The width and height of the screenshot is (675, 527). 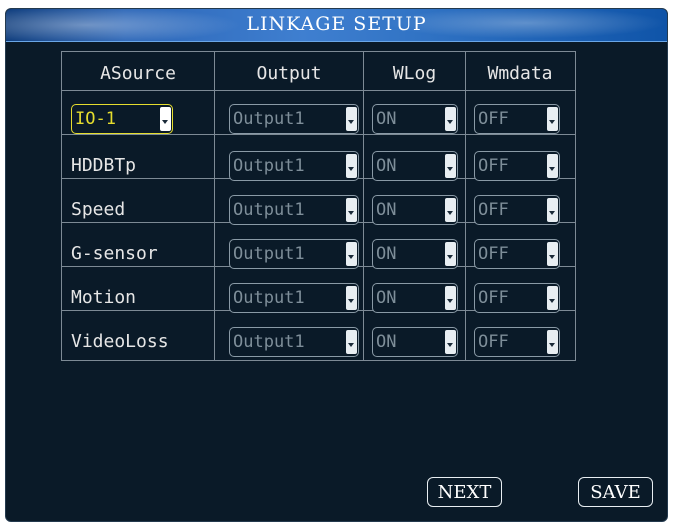 What do you see at coordinates (138, 73) in the screenshot?
I see `header-asource: ASource` at bounding box center [138, 73].